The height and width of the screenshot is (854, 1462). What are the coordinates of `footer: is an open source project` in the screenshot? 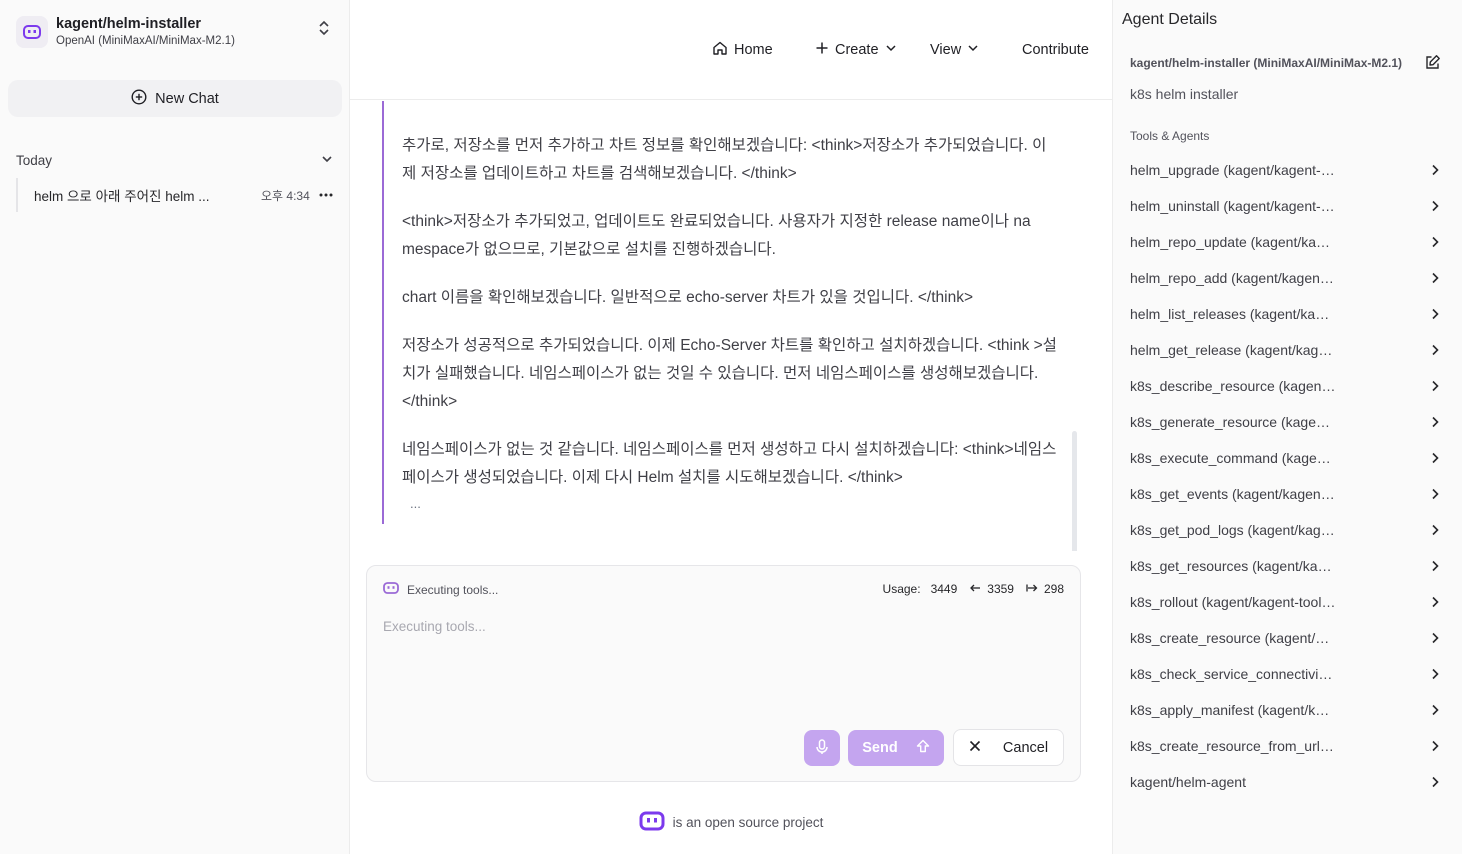 It's located at (731, 822).